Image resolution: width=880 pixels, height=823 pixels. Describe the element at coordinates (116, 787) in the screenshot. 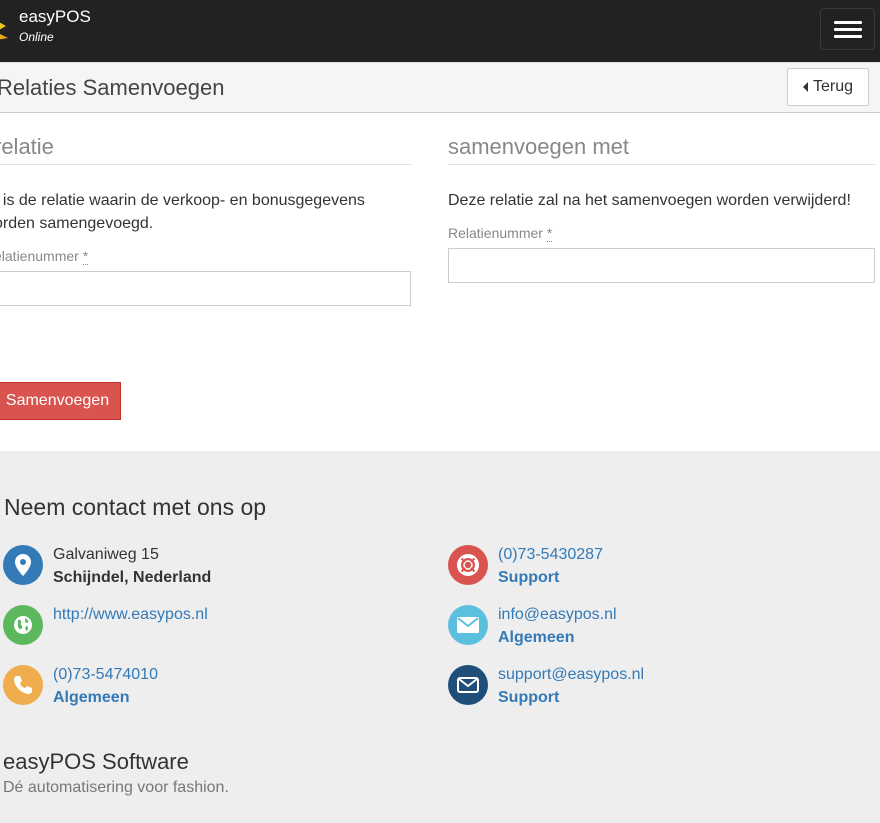

I see `footer-tagline: Dé automatisering voor fashion.` at that location.